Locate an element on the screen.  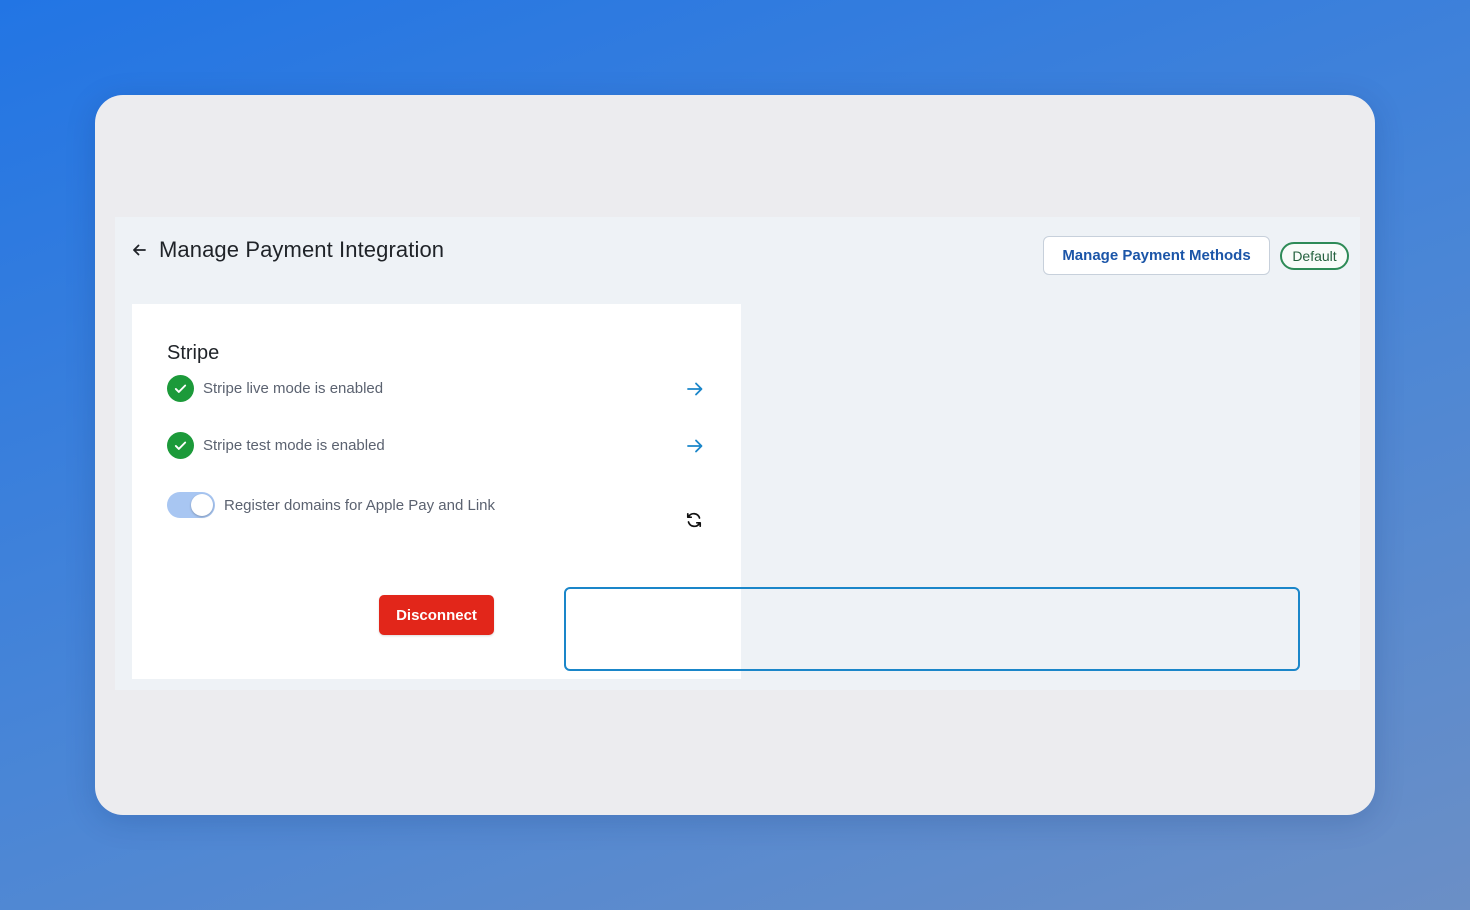
page-header: Manage Payment Integration is located at coordinates (286, 250).